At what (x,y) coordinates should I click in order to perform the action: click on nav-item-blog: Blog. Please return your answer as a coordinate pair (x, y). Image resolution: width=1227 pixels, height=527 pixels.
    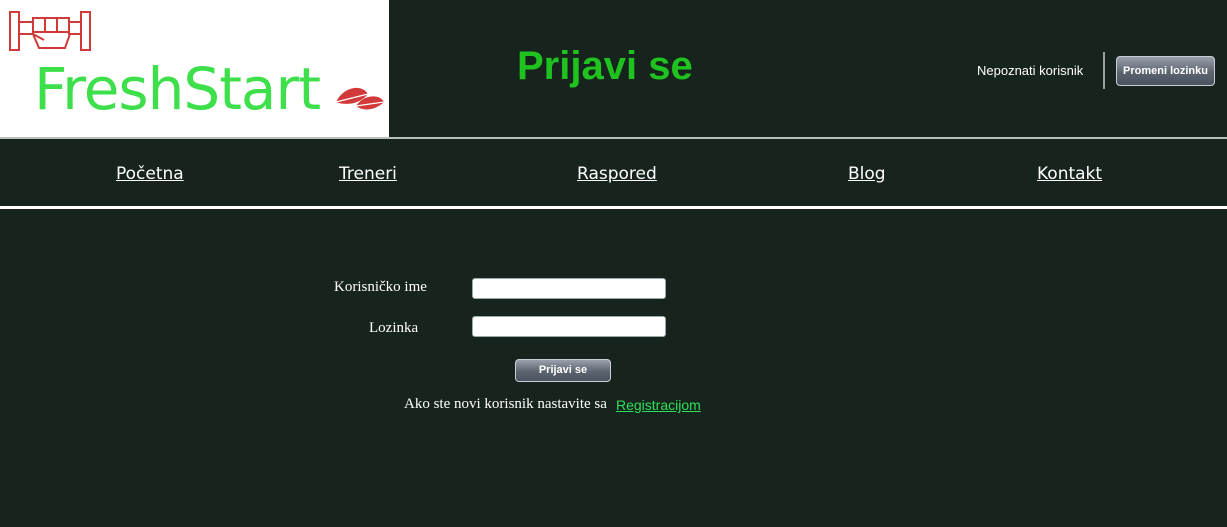
    Looking at the image, I should click on (867, 174).